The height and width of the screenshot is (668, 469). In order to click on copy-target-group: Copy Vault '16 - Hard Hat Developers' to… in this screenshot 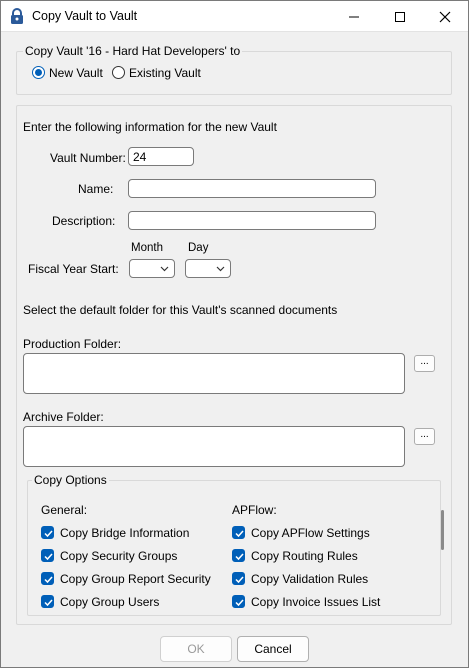, I will do `click(234, 69)`.